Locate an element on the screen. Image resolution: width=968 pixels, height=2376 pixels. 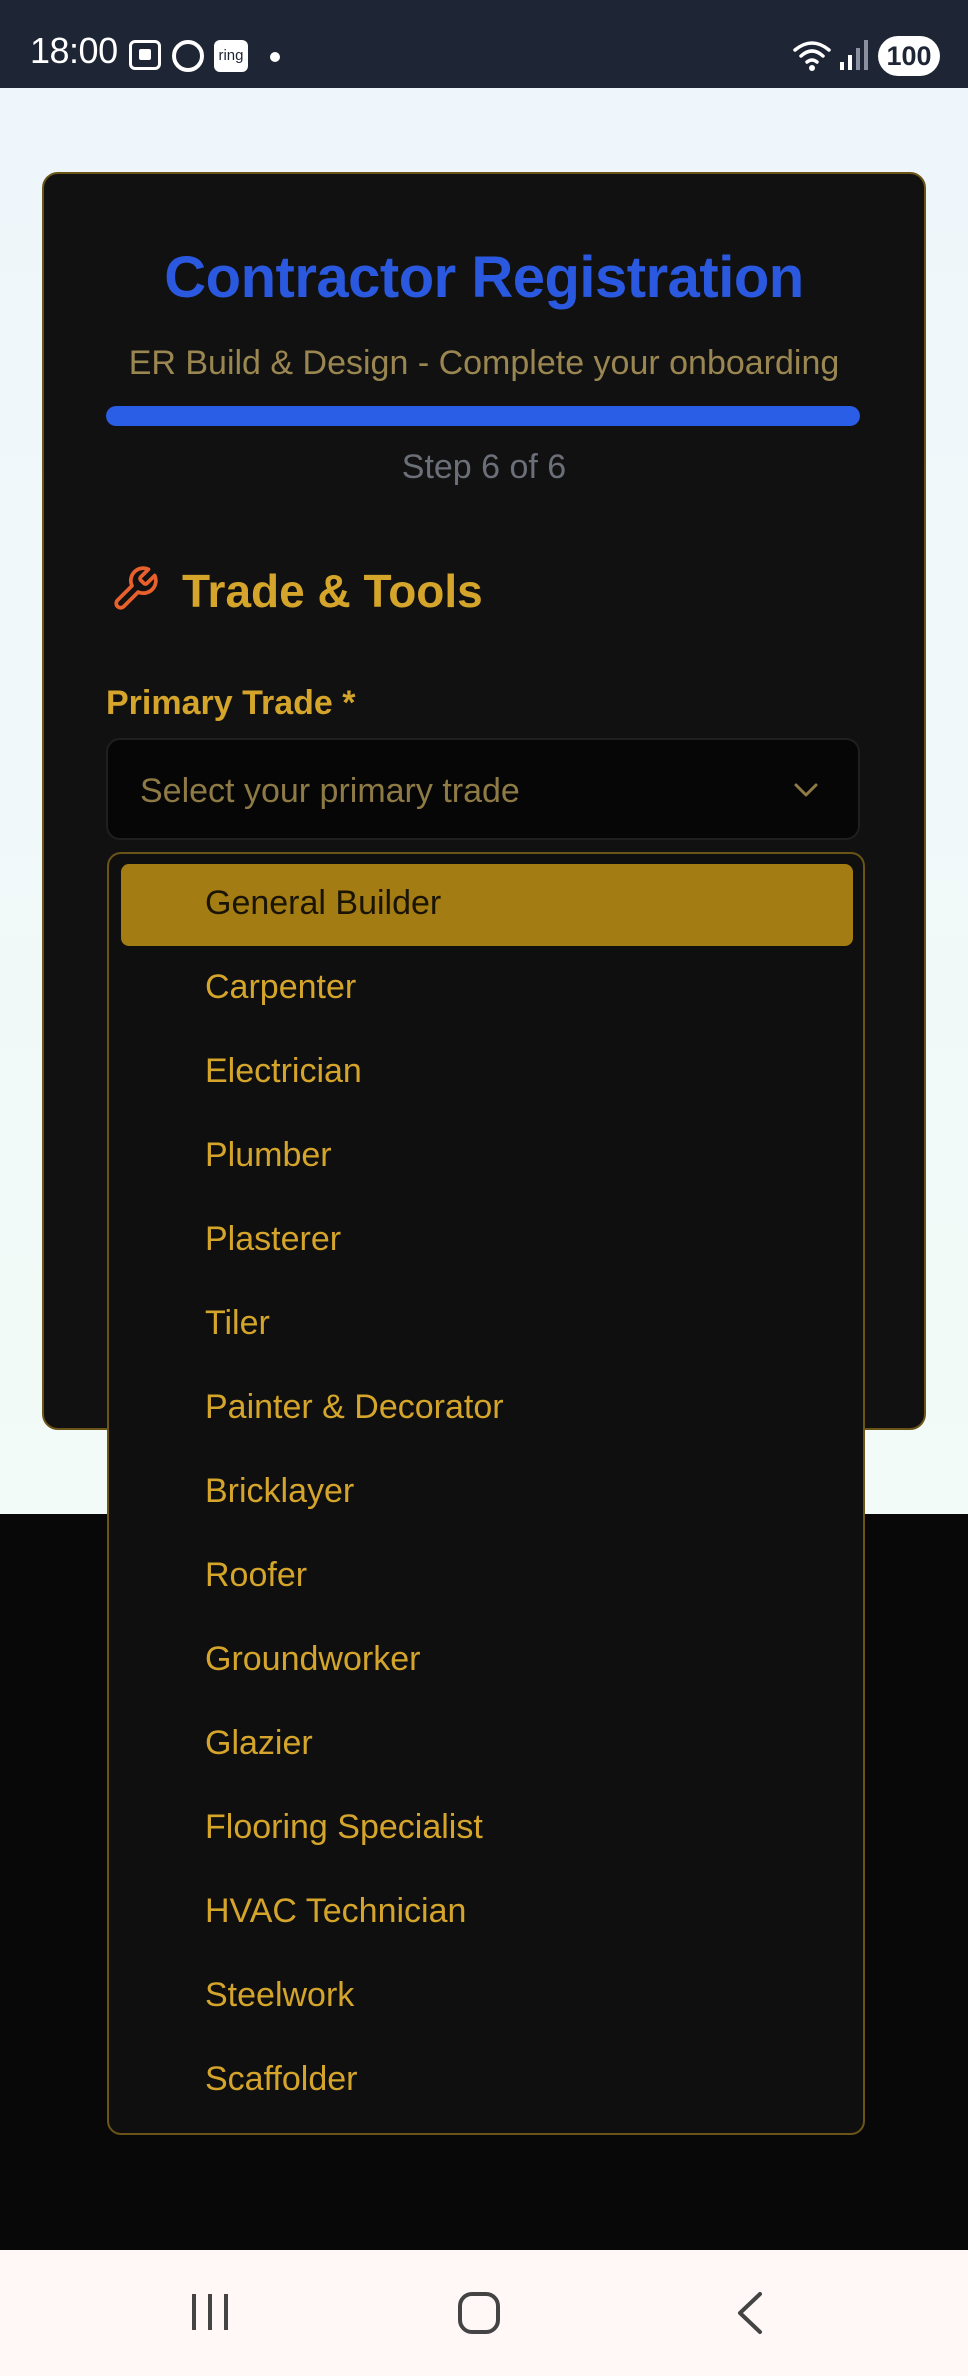
dropdown-option: Groundworker is located at coordinates (487, 1661).